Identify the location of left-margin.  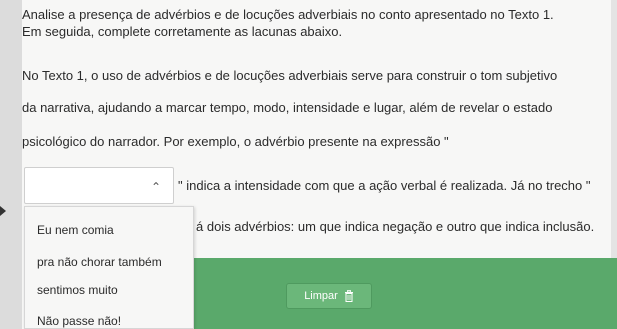
(11, 164).